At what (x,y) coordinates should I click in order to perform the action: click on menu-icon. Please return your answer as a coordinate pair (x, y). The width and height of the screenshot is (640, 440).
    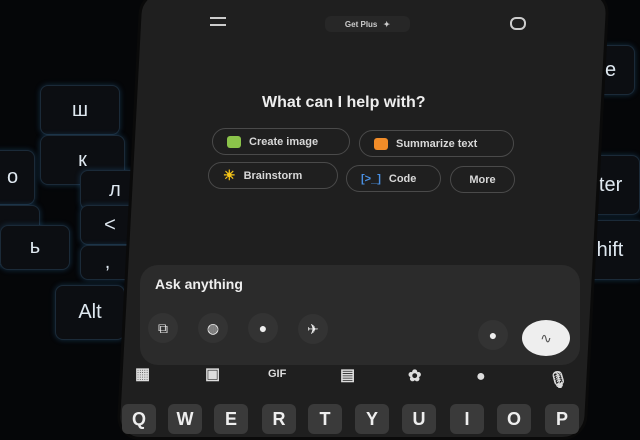
    Looking at the image, I should click on (218, 21).